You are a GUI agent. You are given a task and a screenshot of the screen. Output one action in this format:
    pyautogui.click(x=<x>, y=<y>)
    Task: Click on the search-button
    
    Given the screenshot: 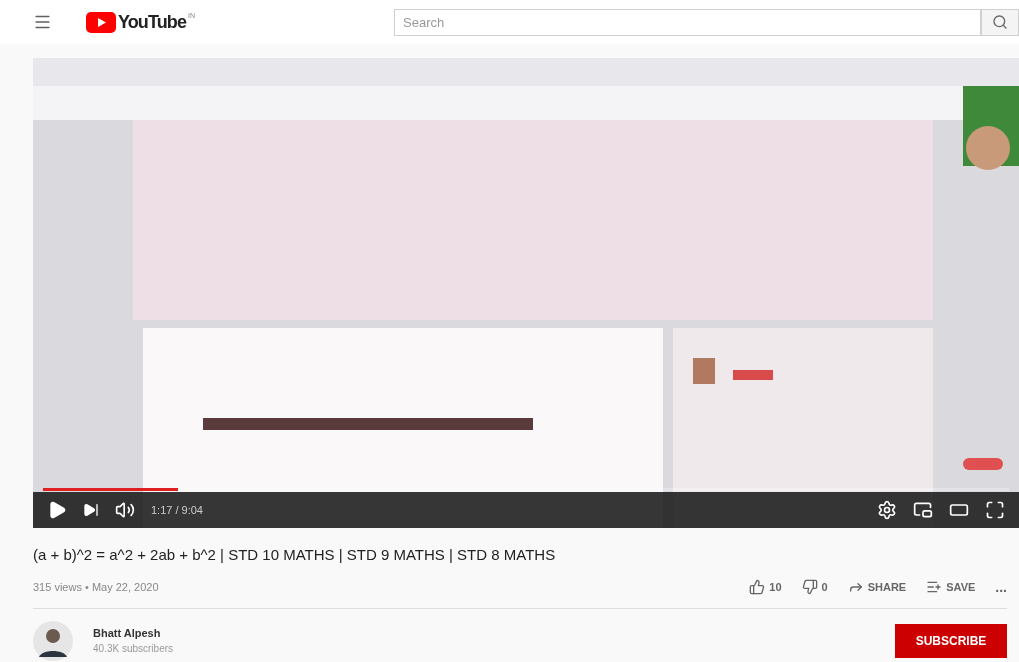 What is the action you would take?
    pyautogui.click(x=999, y=22)
    